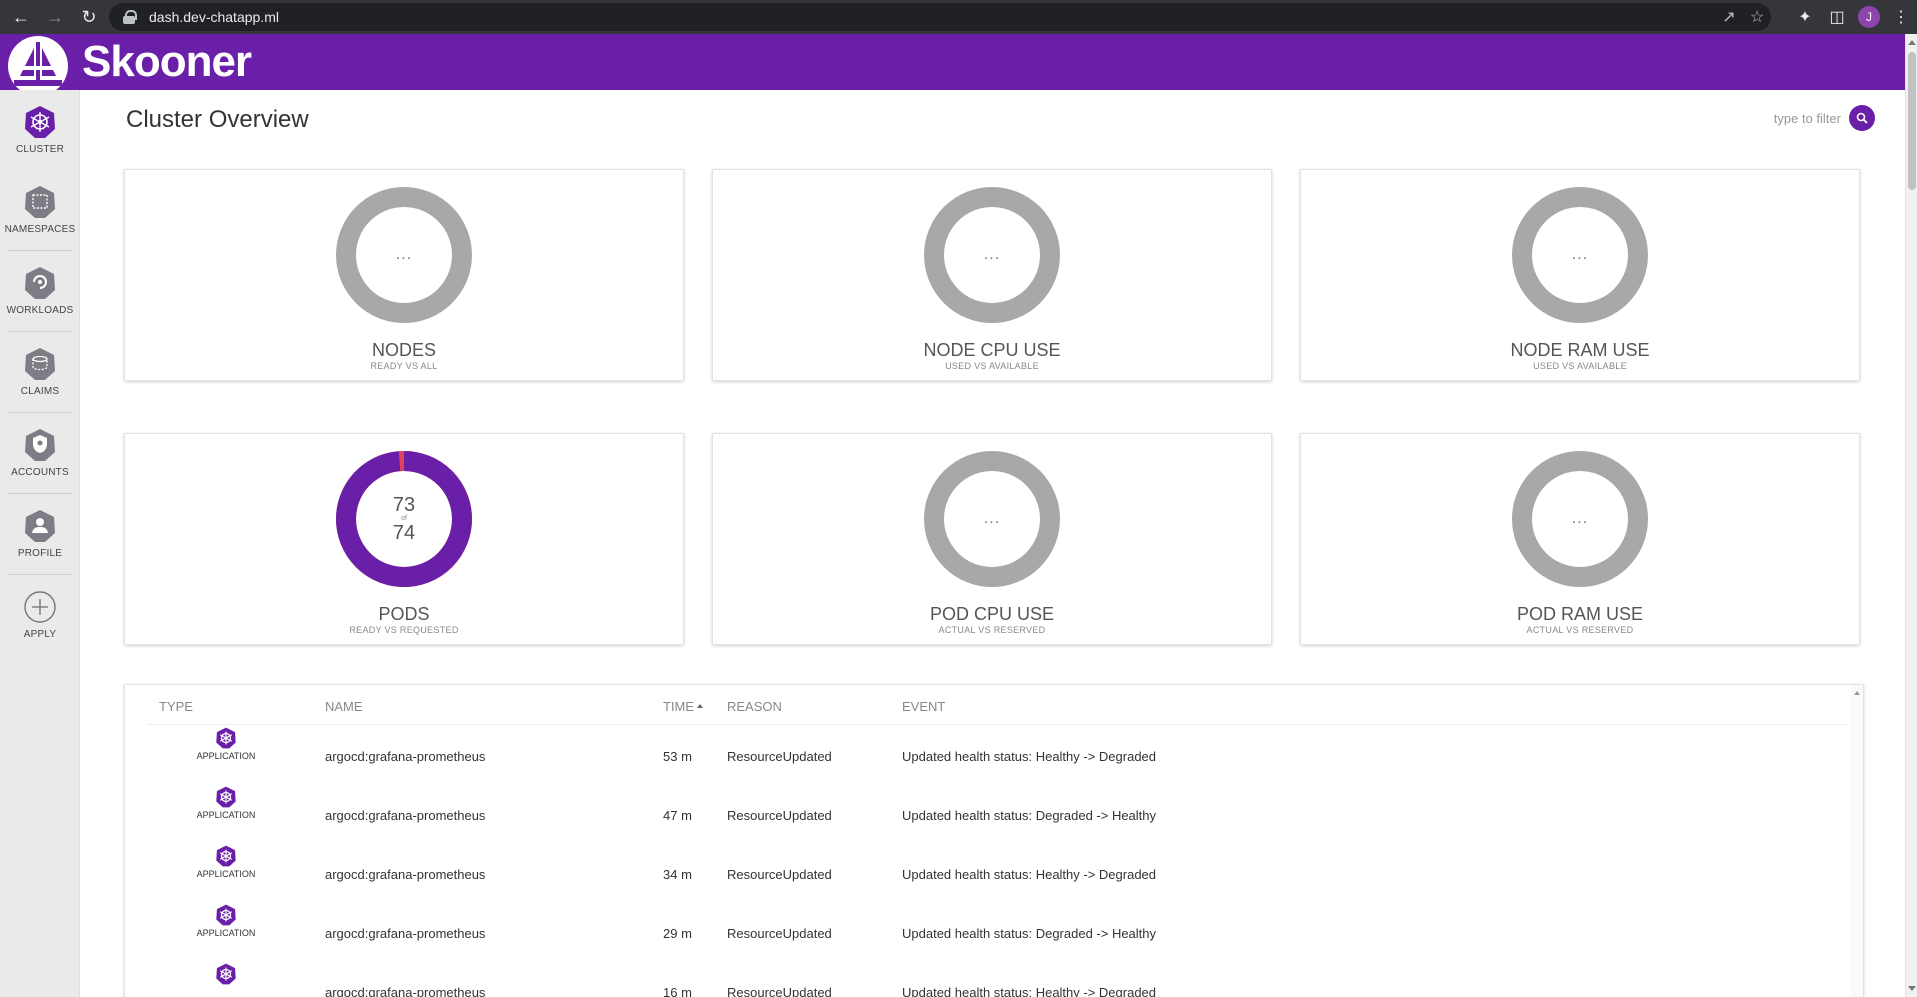 Image resolution: width=1917 pixels, height=997 pixels. Describe the element at coordinates (952, 65) in the screenshot. I see `app-header: Skooner` at that location.